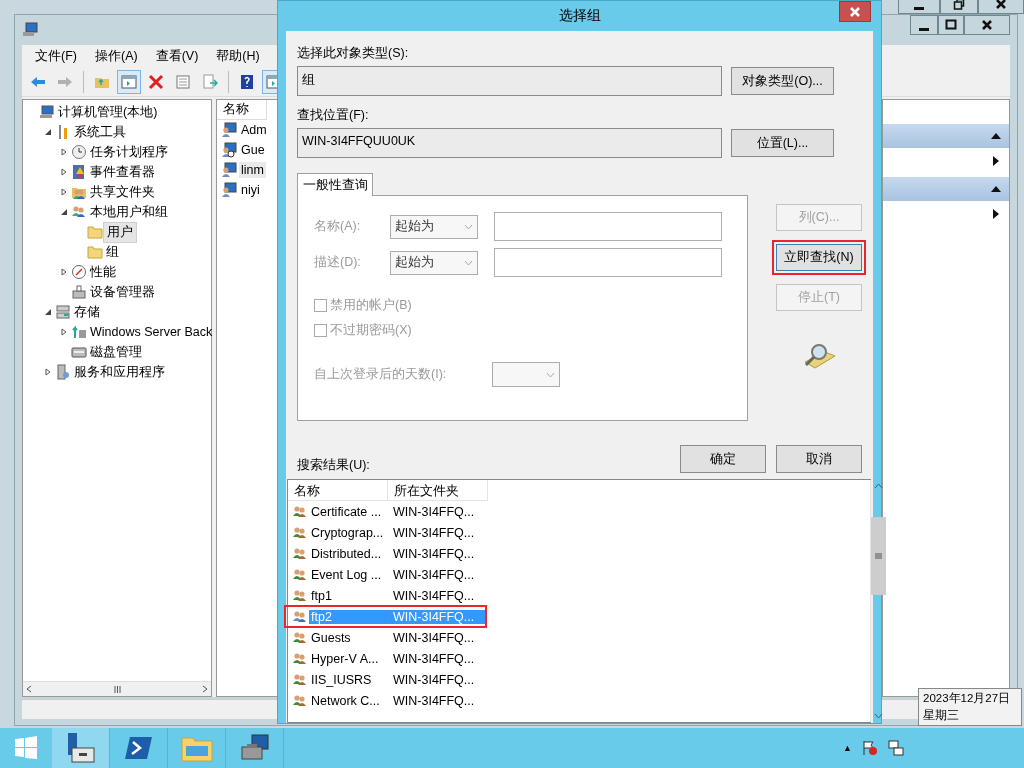 The height and width of the screenshot is (768, 1024). Describe the element at coordinates (254, 130) in the screenshot. I see `list-item: Adm` at that location.